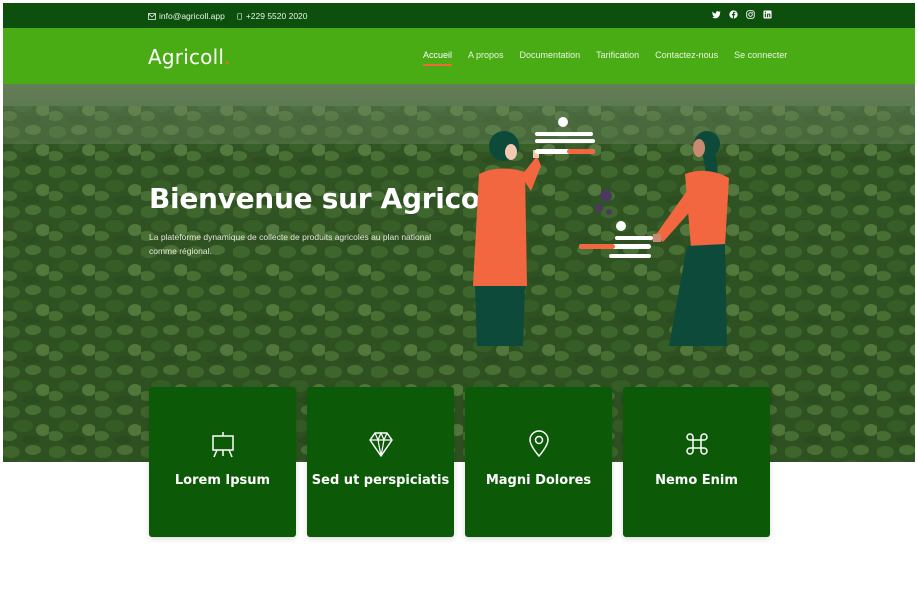  What do you see at coordinates (601, 231) in the screenshot?
I see `people-illustration` at bounding box center [601, 231].